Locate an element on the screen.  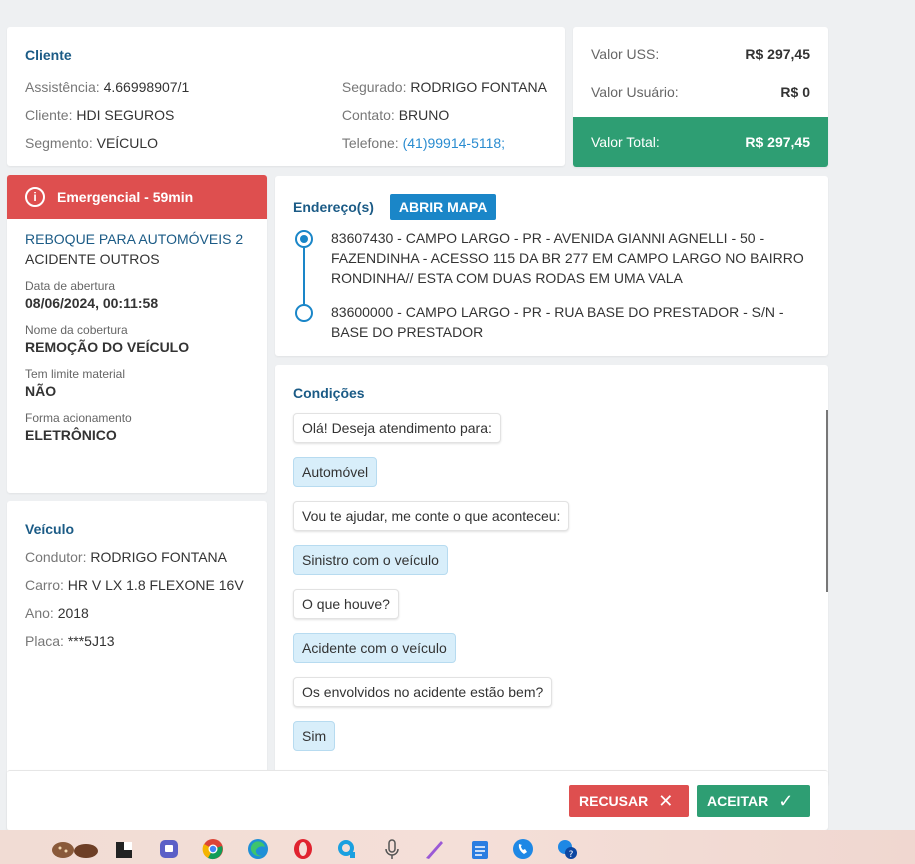
contato-label: Contato: is located at coordinates (368, 115).